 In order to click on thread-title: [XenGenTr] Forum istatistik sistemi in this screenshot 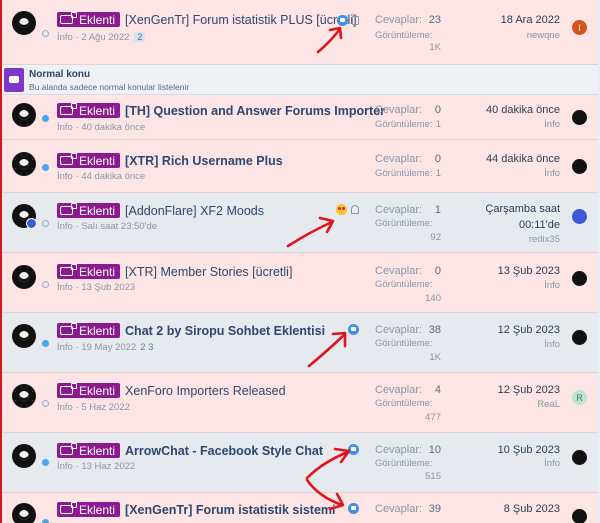, I will do `click(230, 510)`.